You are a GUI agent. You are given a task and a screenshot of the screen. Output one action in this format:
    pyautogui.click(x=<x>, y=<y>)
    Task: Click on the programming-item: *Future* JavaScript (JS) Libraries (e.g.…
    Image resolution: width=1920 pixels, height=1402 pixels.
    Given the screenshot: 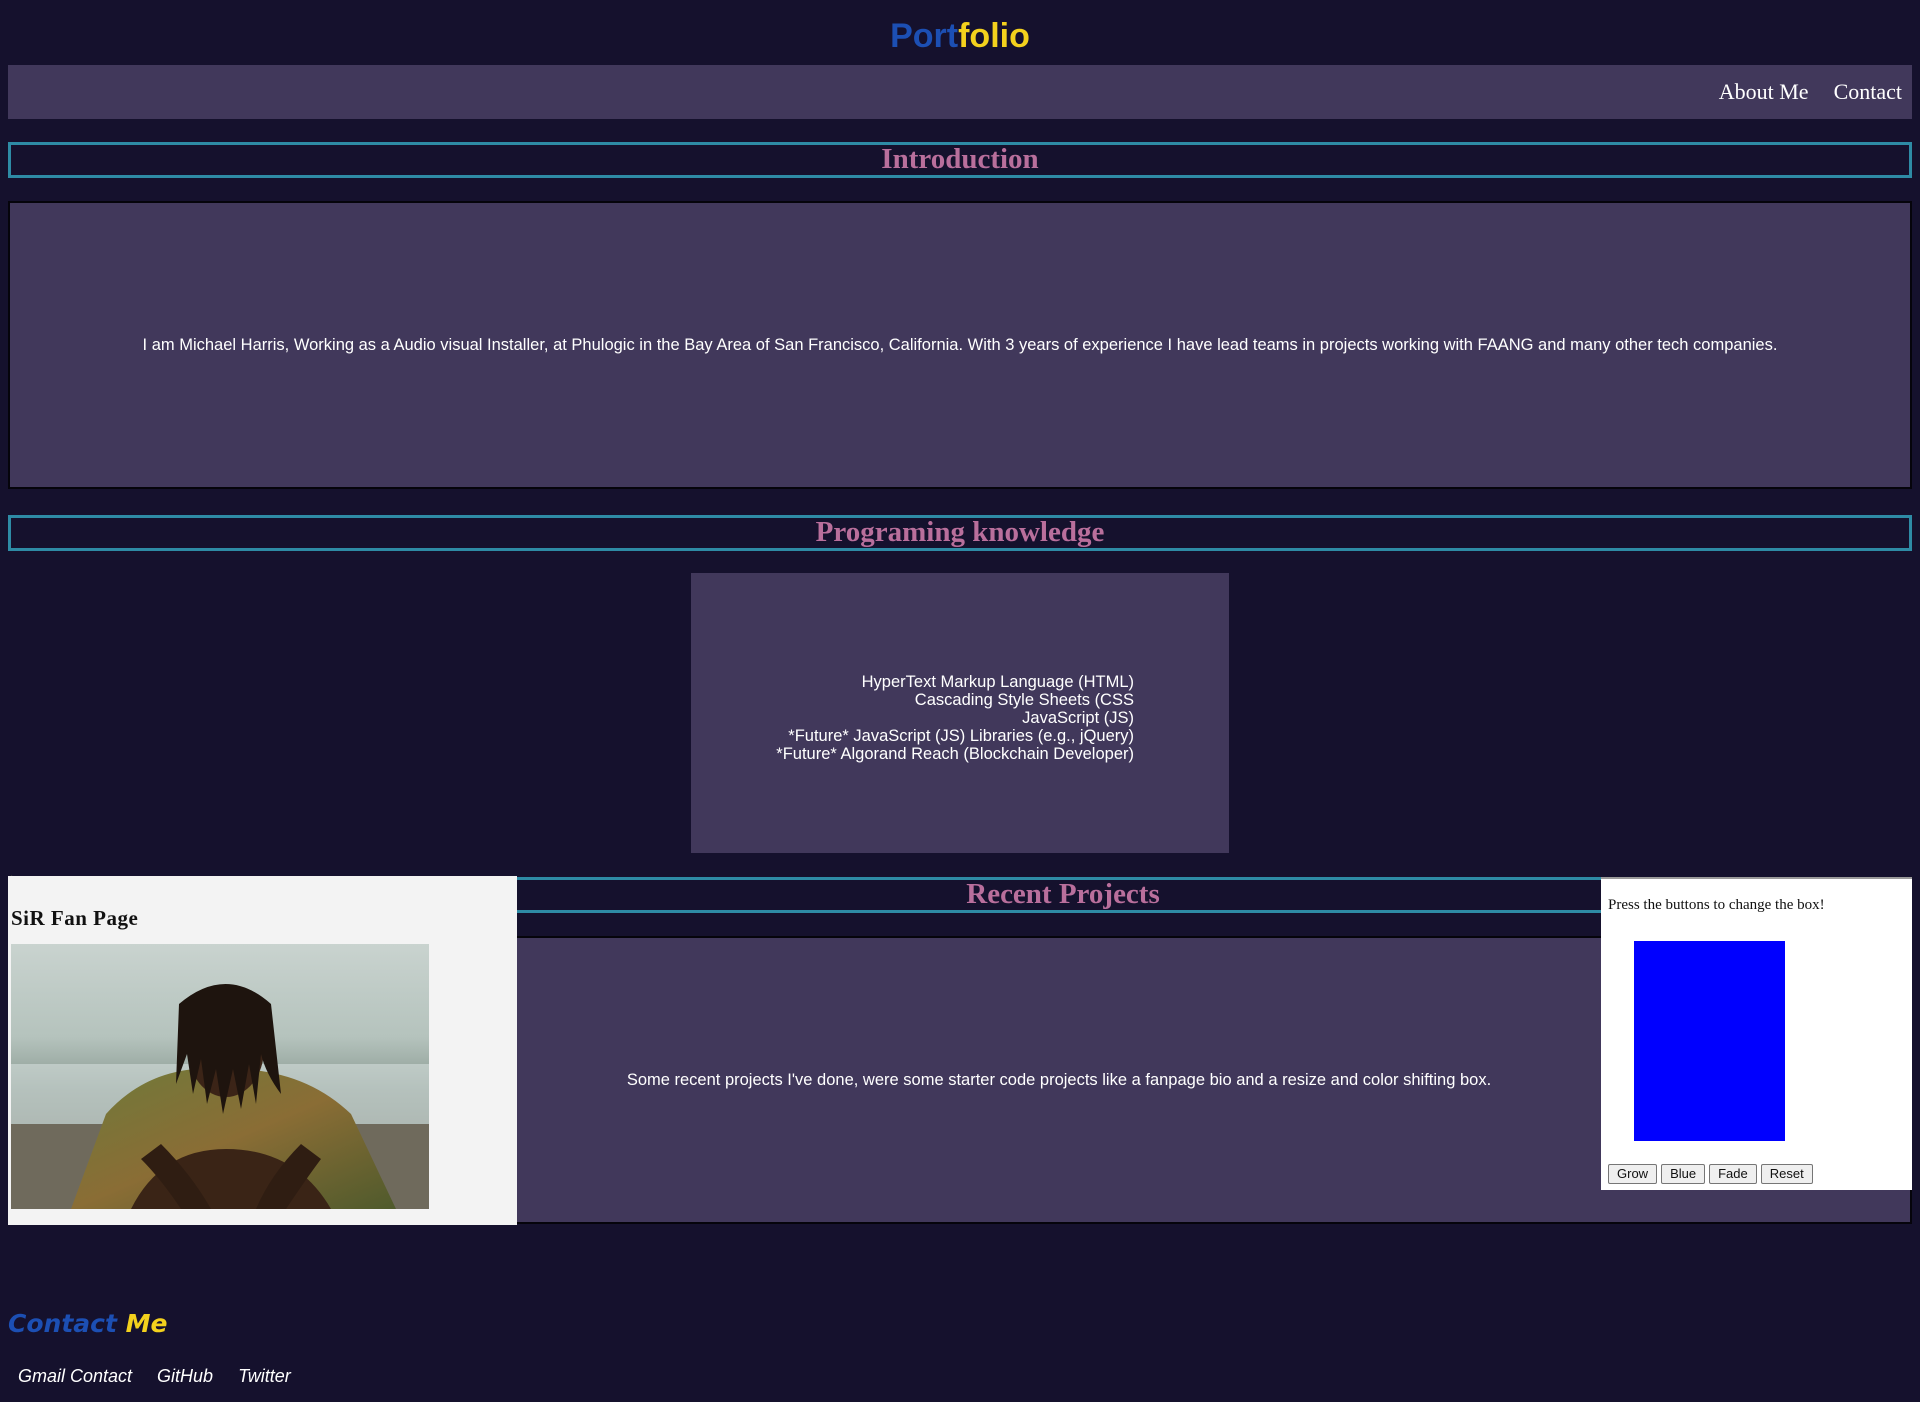 What is the action you would take?
    pyautogui.click(x=961, y=736)
    